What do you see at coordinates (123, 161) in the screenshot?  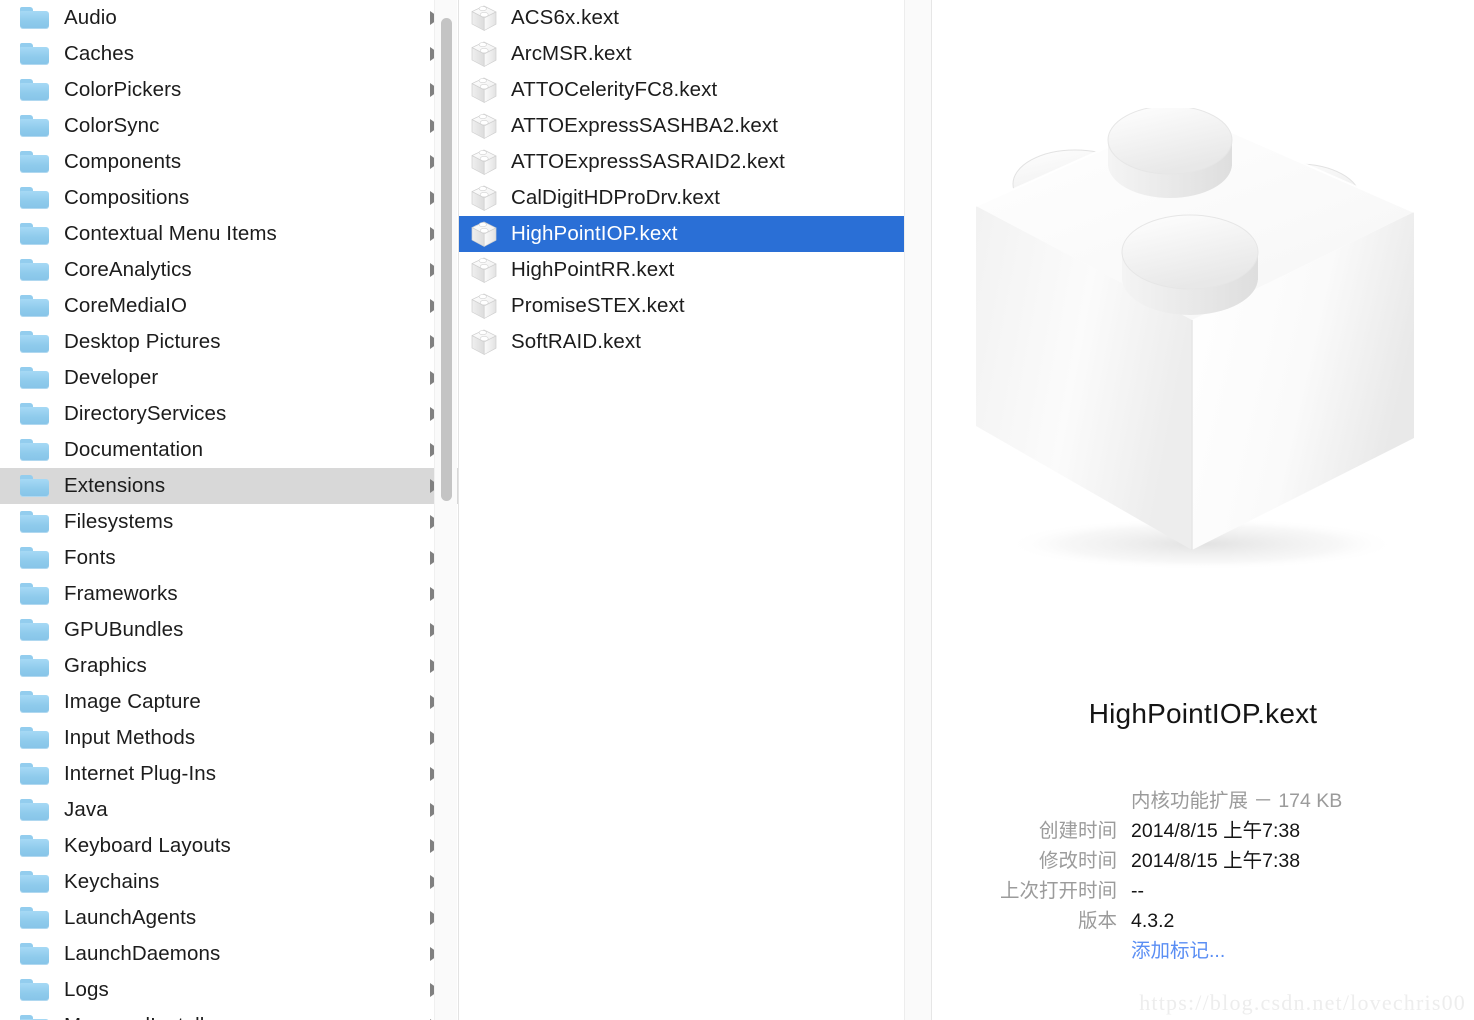 I see `folder-label: Components` at bounding box center [123, 161].